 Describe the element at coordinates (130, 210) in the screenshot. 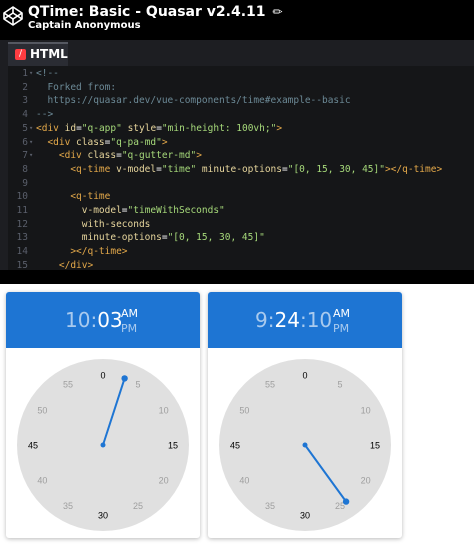

I see `code-text: v-model="timeWithSeconds"` at that location.